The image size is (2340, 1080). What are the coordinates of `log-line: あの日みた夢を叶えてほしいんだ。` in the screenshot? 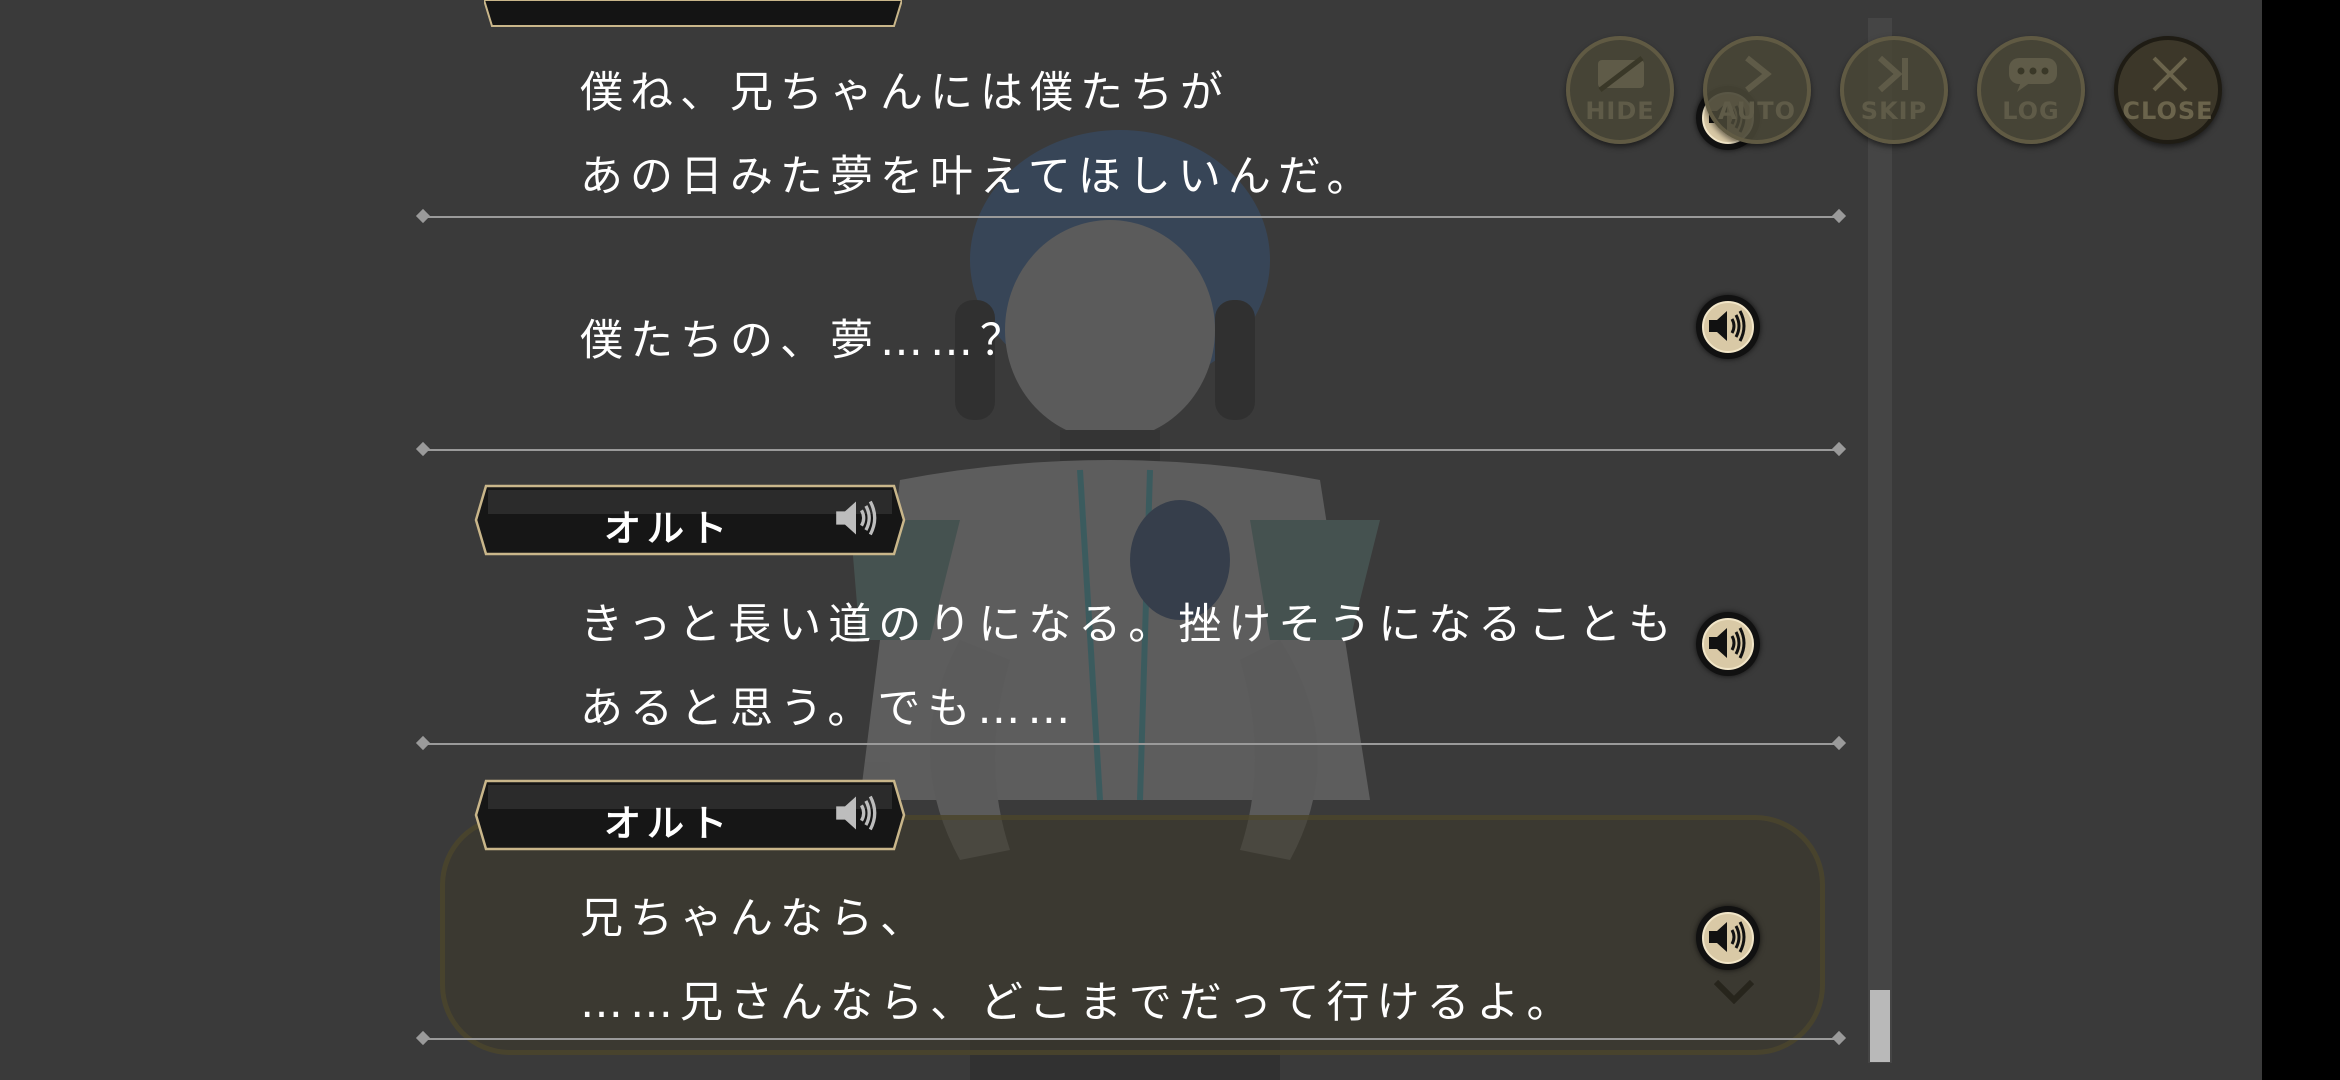 It's located at (978, 177).